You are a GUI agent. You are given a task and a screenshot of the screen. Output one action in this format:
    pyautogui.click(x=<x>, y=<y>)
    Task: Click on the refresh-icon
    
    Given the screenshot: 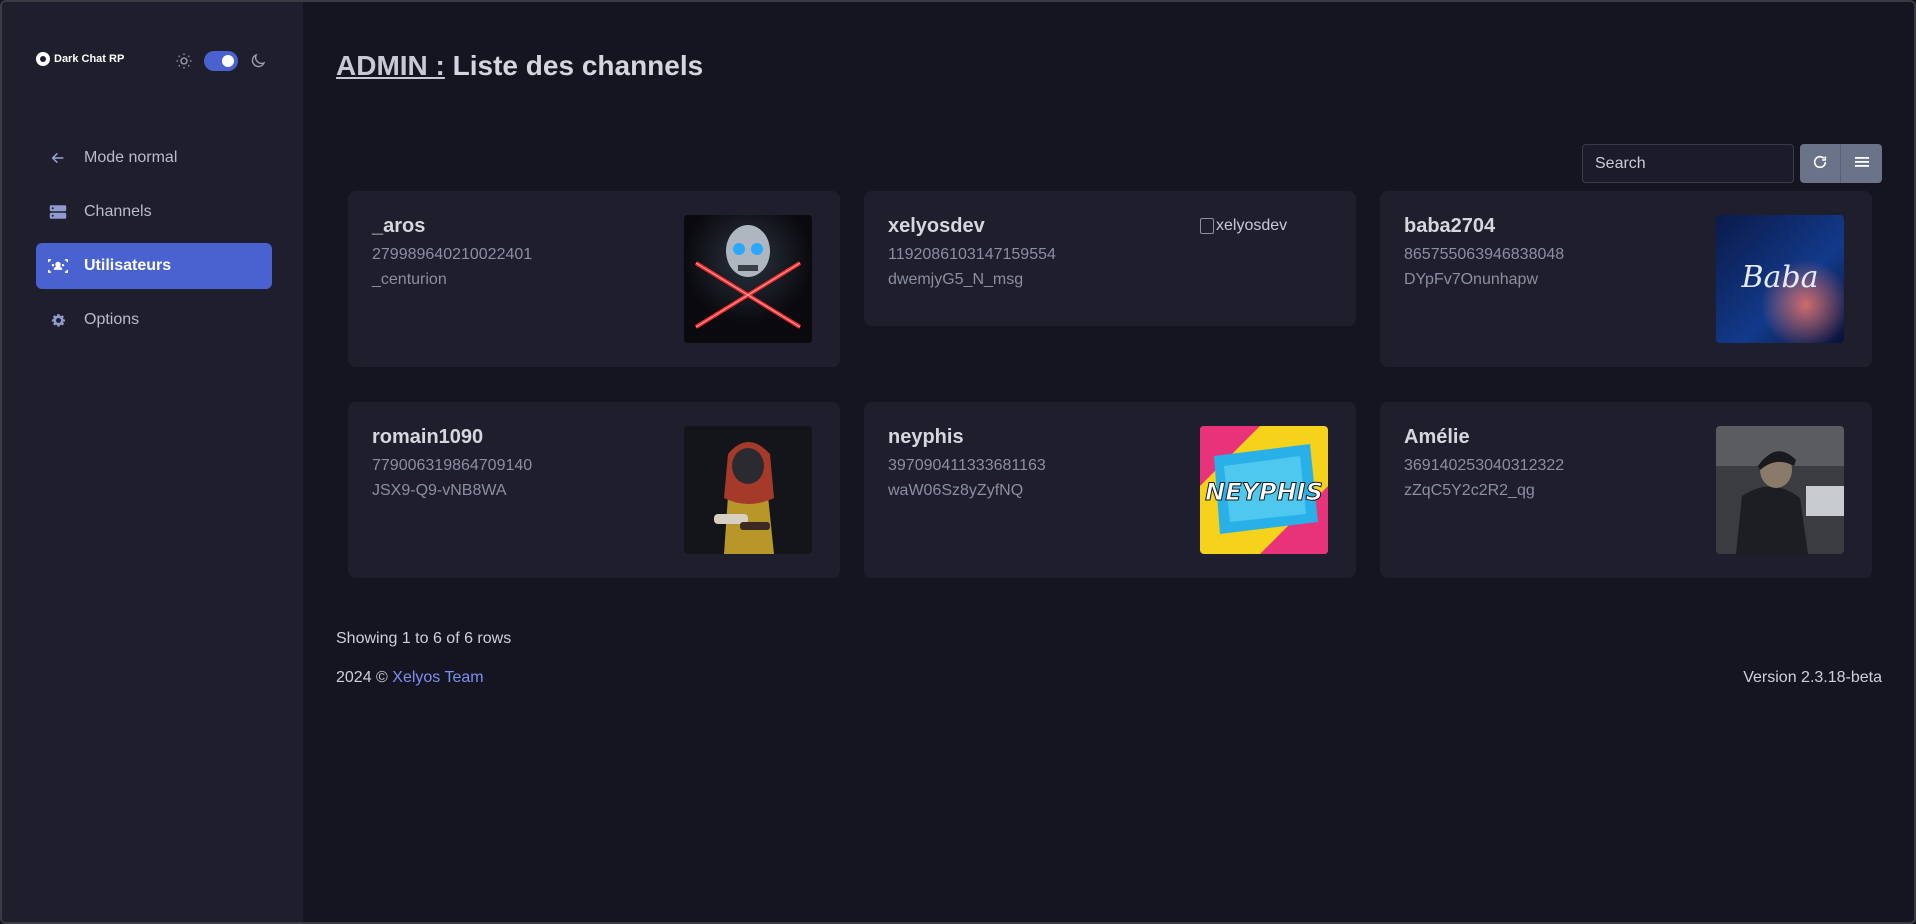 What is the action you would take?
    pyautogui.click(x=1820, y=163)
    